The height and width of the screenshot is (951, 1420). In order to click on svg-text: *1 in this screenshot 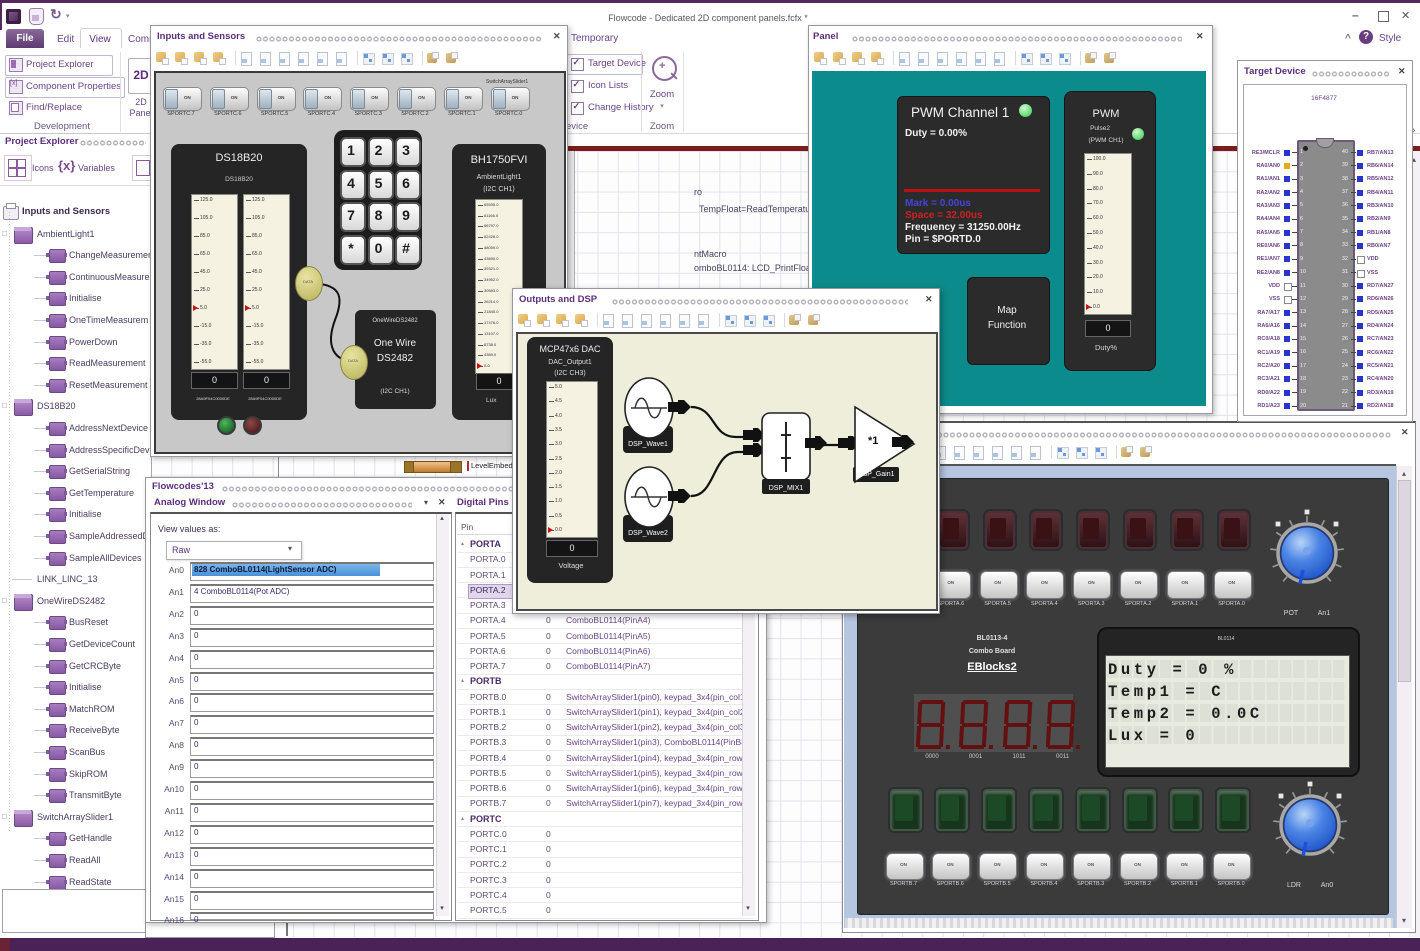, I will do `click(873, 441)`.